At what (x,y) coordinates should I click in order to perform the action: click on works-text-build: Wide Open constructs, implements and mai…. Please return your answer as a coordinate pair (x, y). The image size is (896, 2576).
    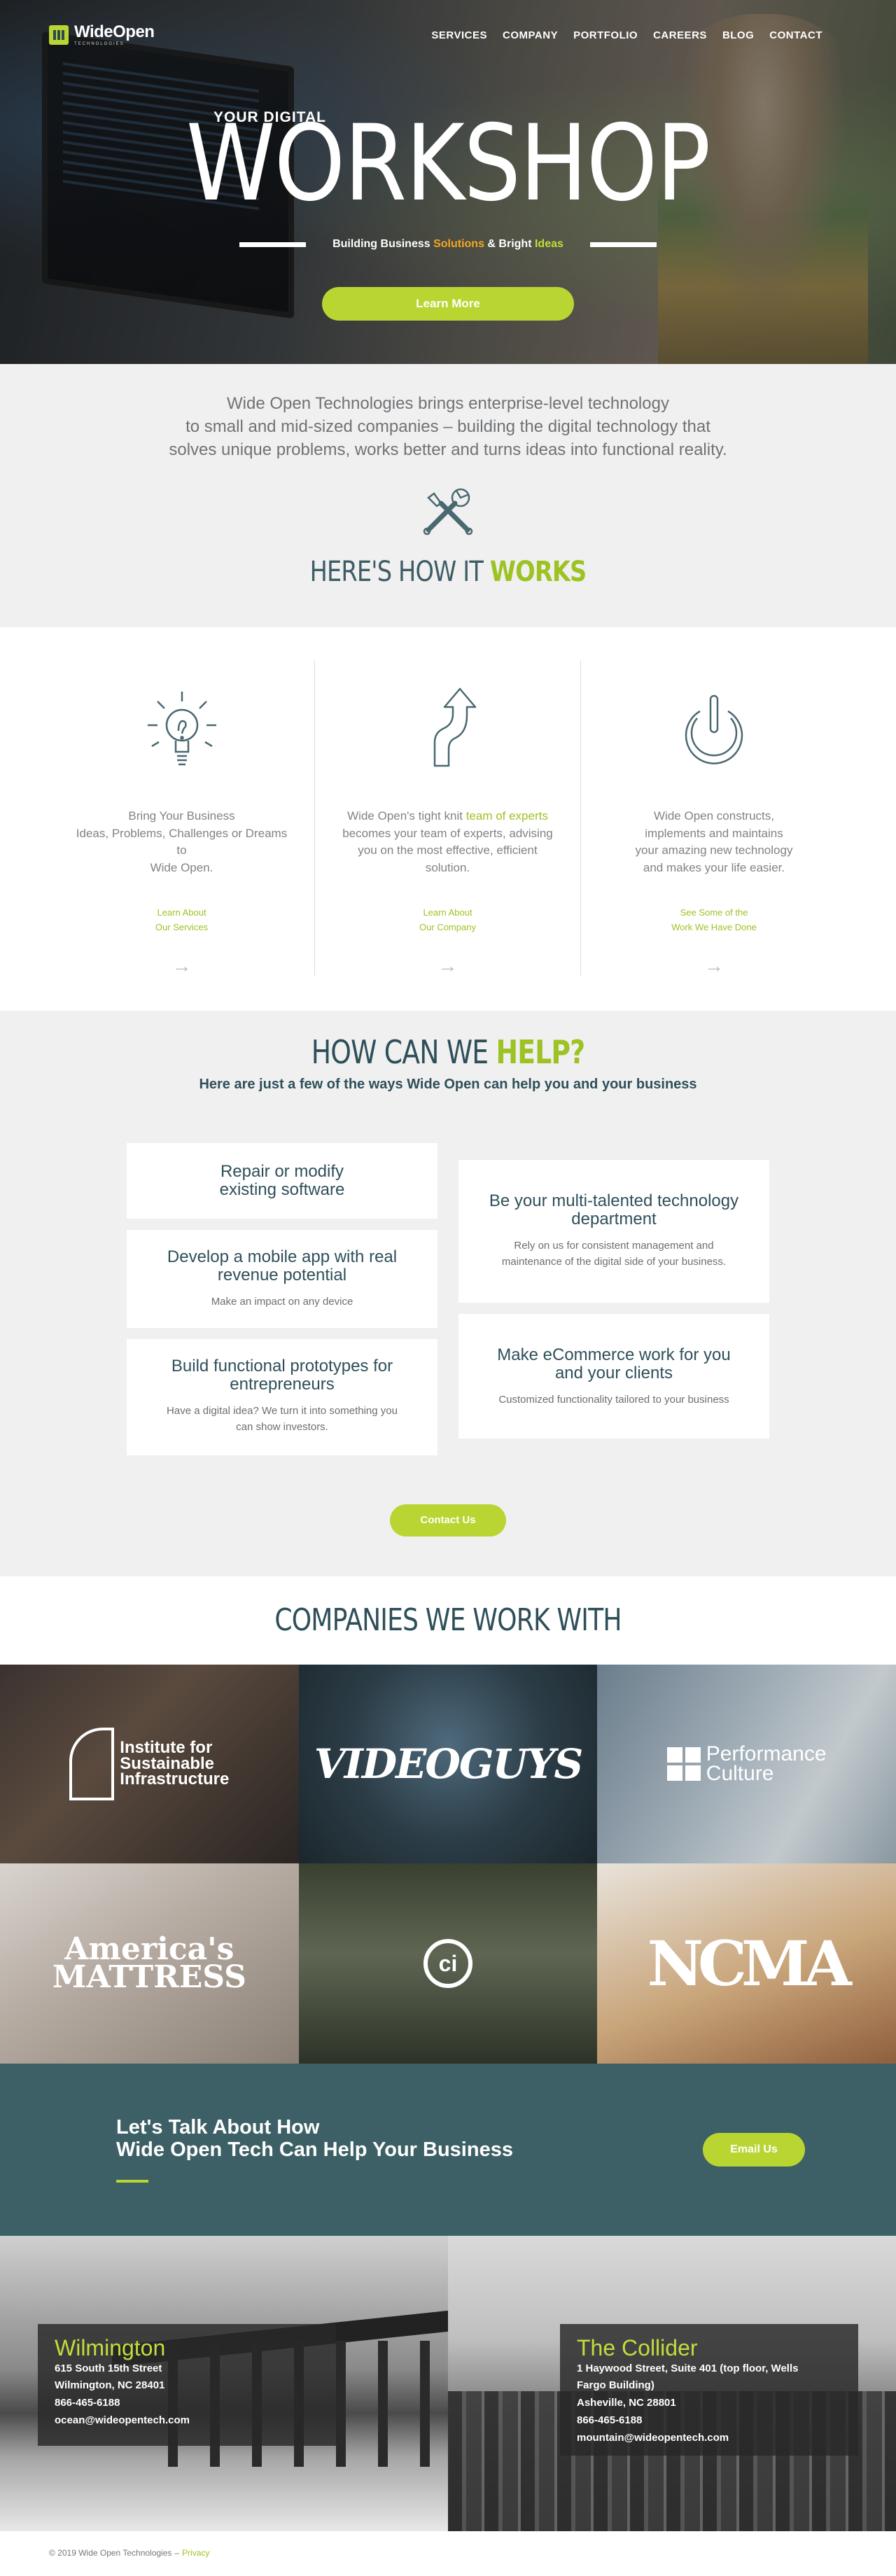
    Looking at the image, I should click on (714, 850).